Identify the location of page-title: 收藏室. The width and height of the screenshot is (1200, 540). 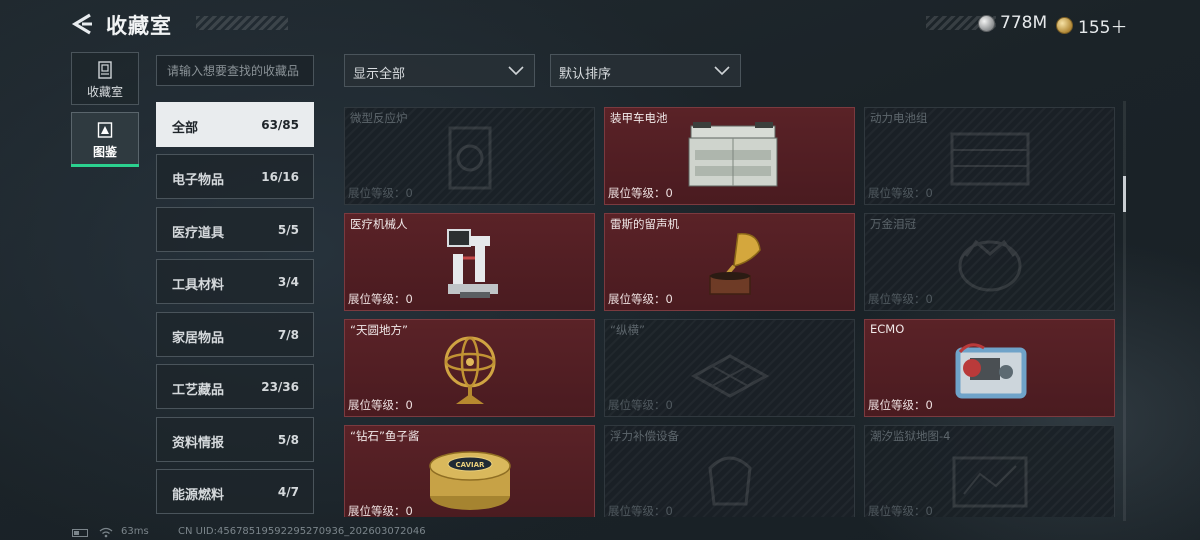
(139, 26).